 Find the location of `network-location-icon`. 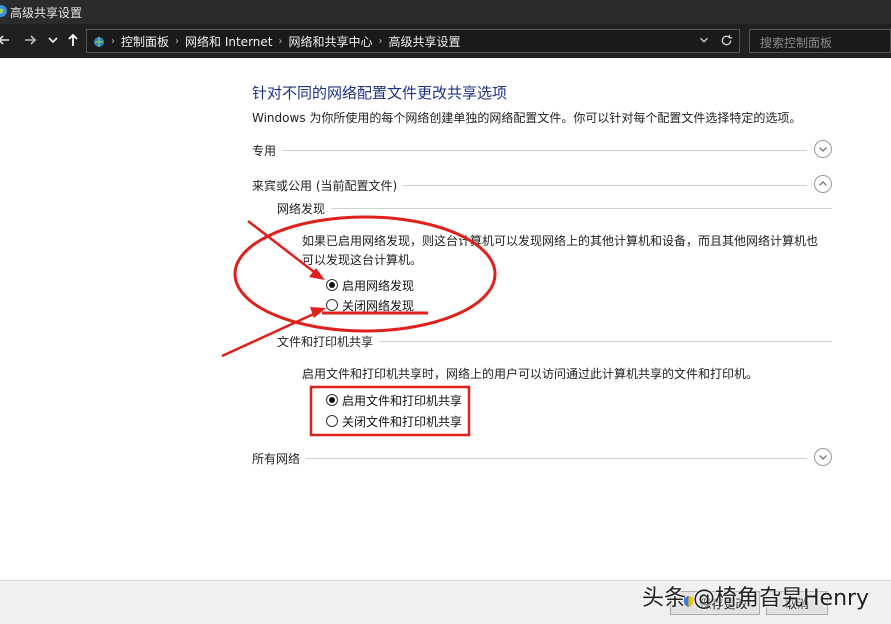

network-location-icon is located at coordinates (99, 42).